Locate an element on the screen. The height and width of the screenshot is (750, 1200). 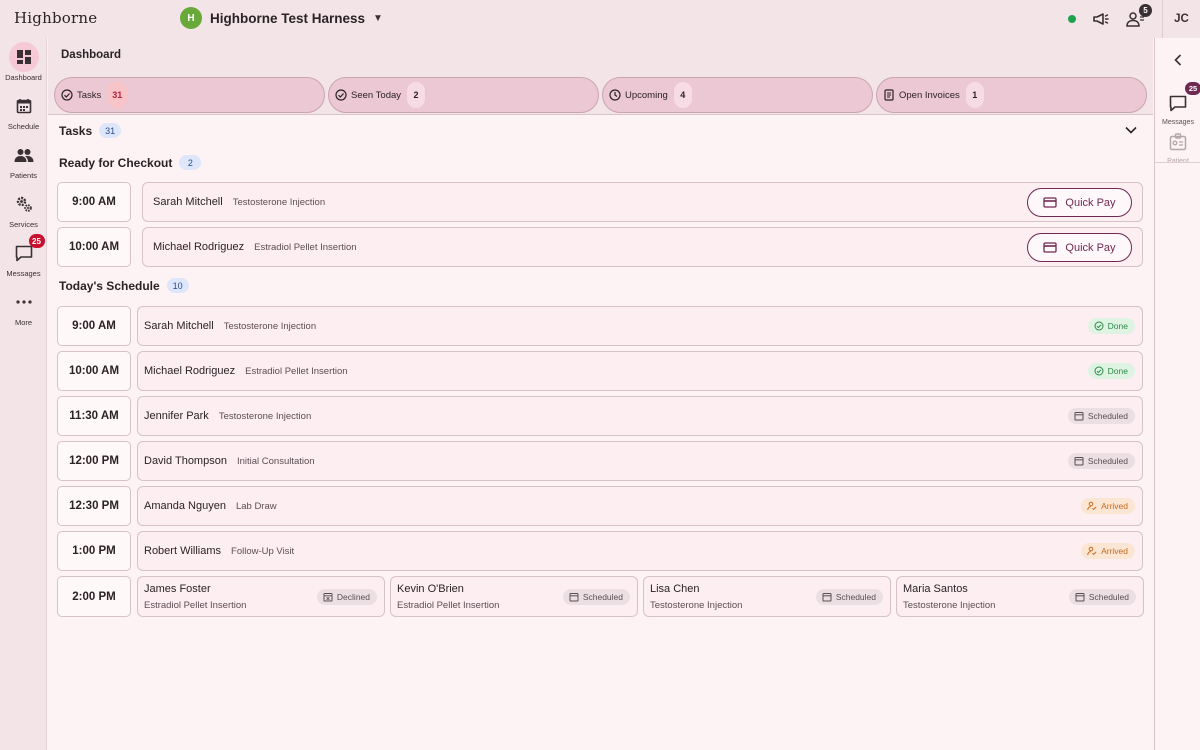
schedule-time: 2:00 PM is located at coordinates (94, 596).